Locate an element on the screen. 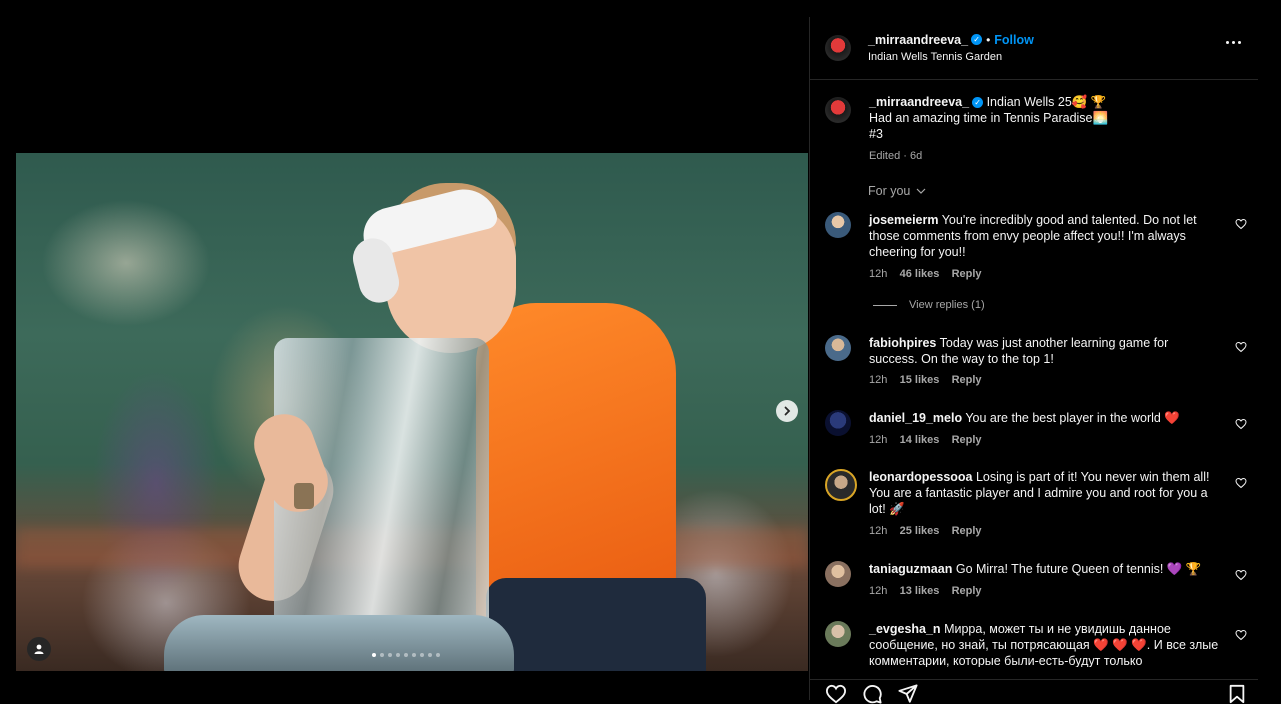 The image size is (1281, 704). chevron-right-icon is located at coordinates (787, 411).